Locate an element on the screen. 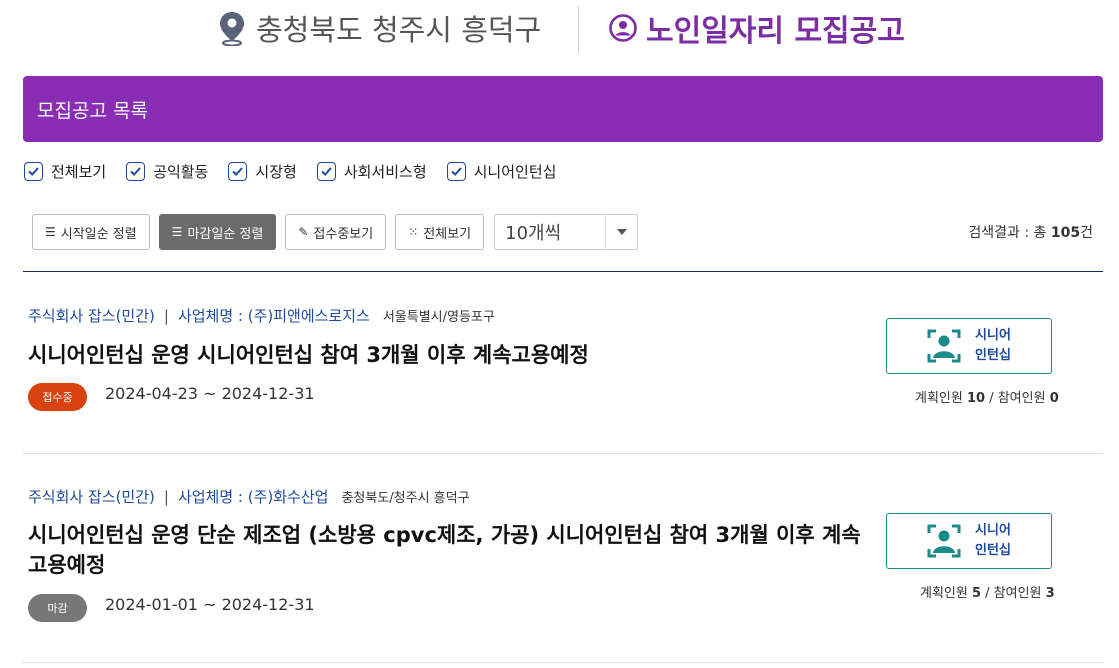 Image resolution: width=1119 pixels, height=668 pixels. page-title-group: 노인일자리 모집공고 is located at coordinates (756, 28).